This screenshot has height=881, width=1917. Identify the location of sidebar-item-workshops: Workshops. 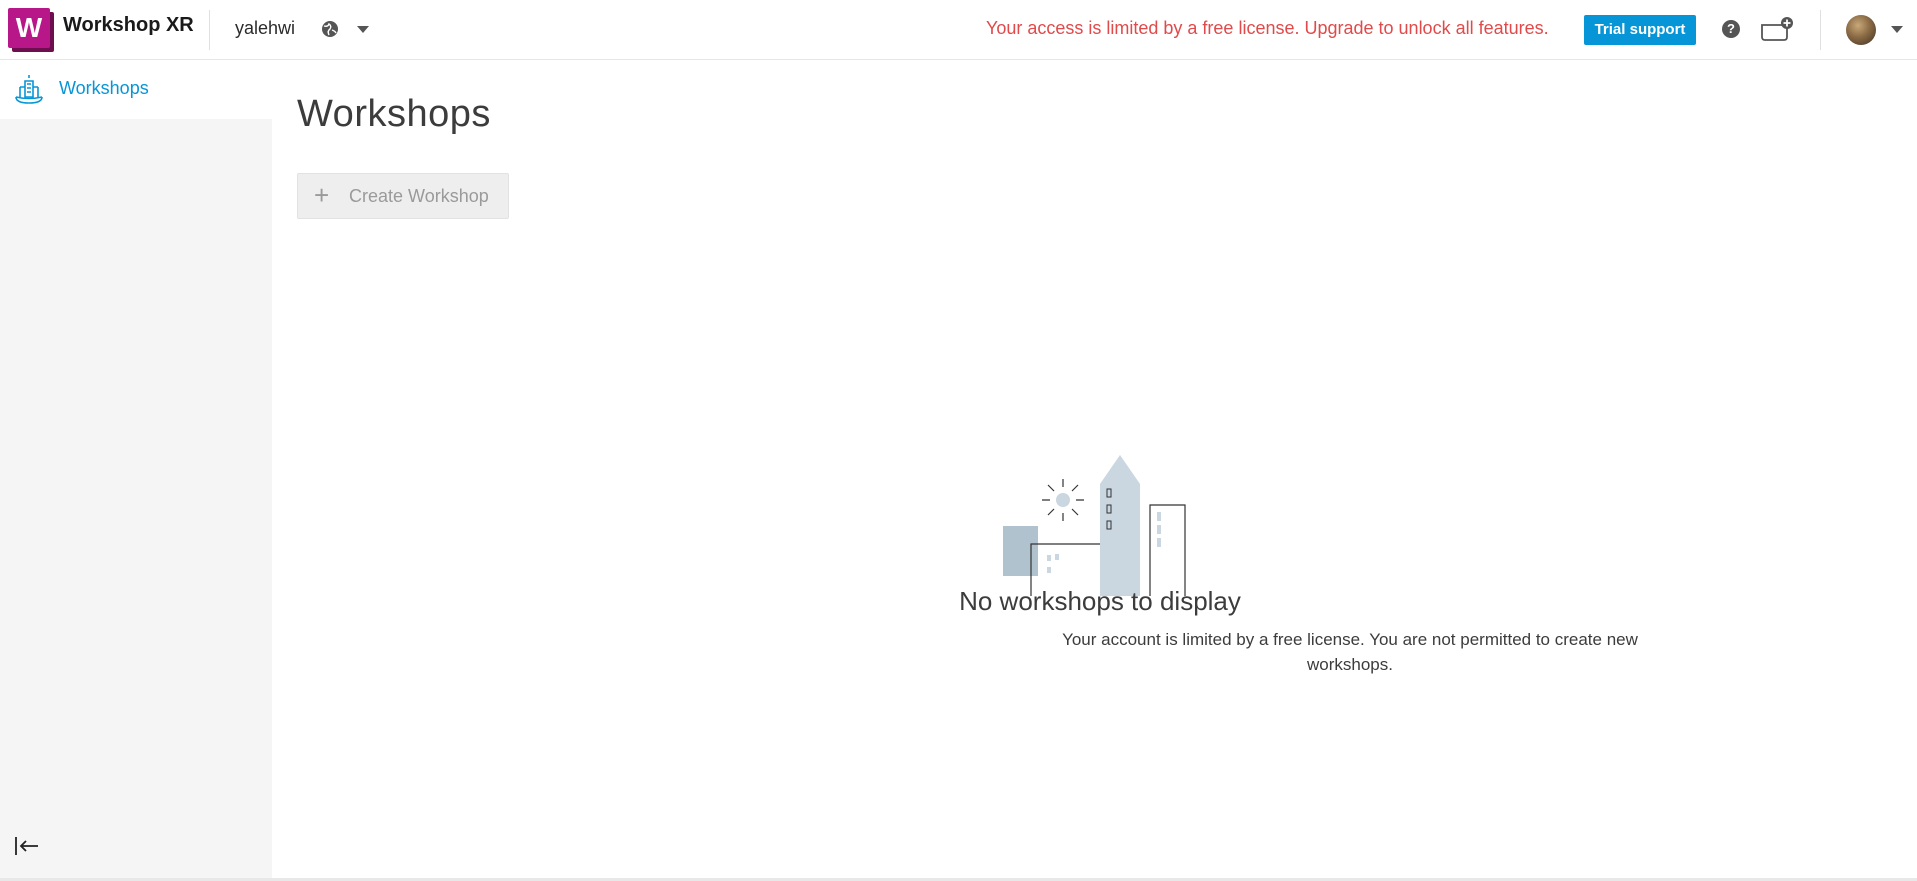
(136, 90).